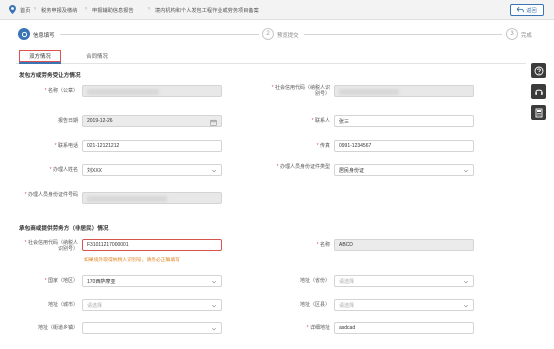  I want to click on step-3-label: 完成, so click(526, 36).